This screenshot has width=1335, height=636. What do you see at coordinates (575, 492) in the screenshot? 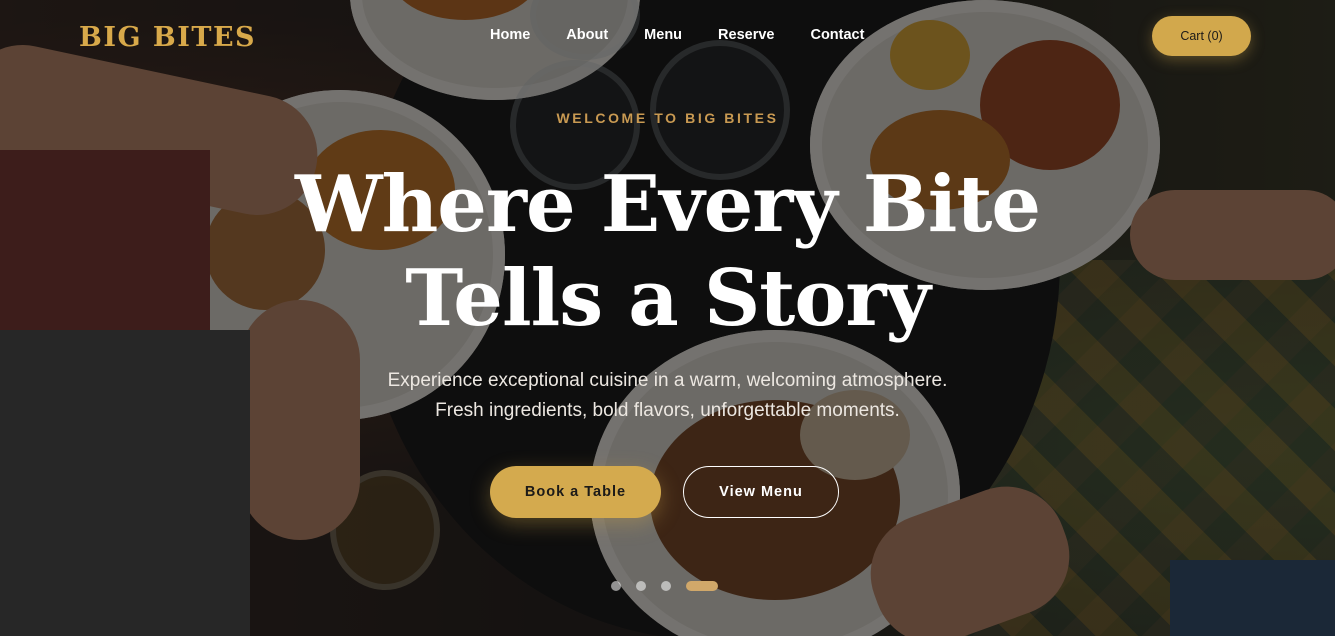
I see `book-table-button: Book a Table` at bounding box center [575, 492].